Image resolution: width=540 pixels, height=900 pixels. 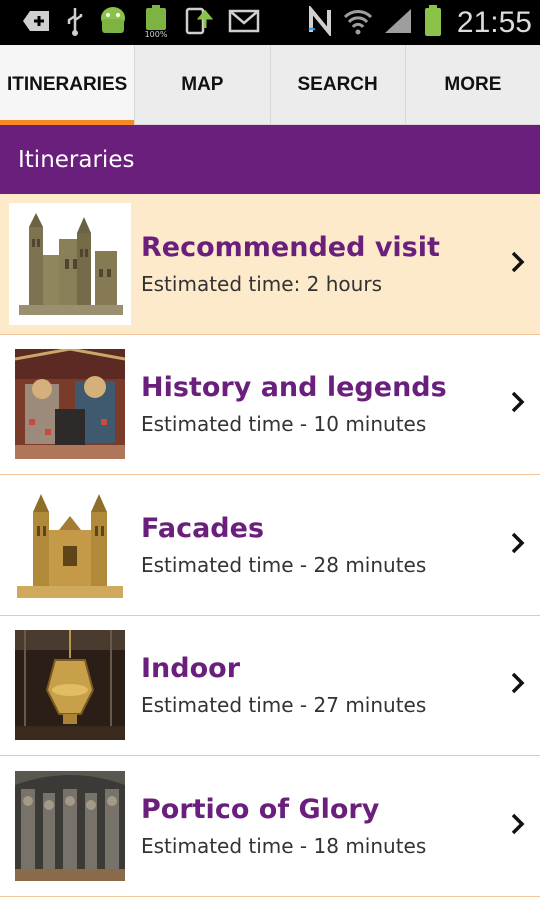 What do you see at coordinates (320, 22) in the screenshot?
I see `nfc-icon` at bounding box center [320, 22].